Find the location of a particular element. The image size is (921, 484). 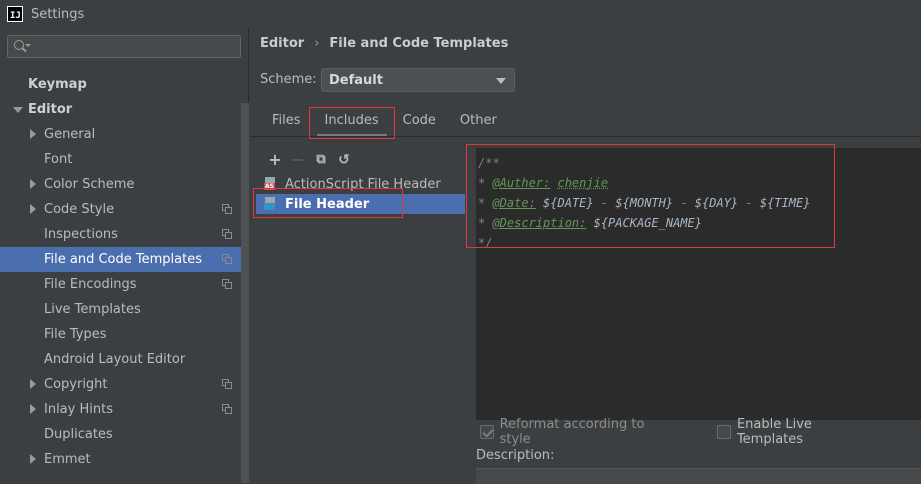

package-var: ${PACKAGE_NAME} is located at coordinates (647, 223).